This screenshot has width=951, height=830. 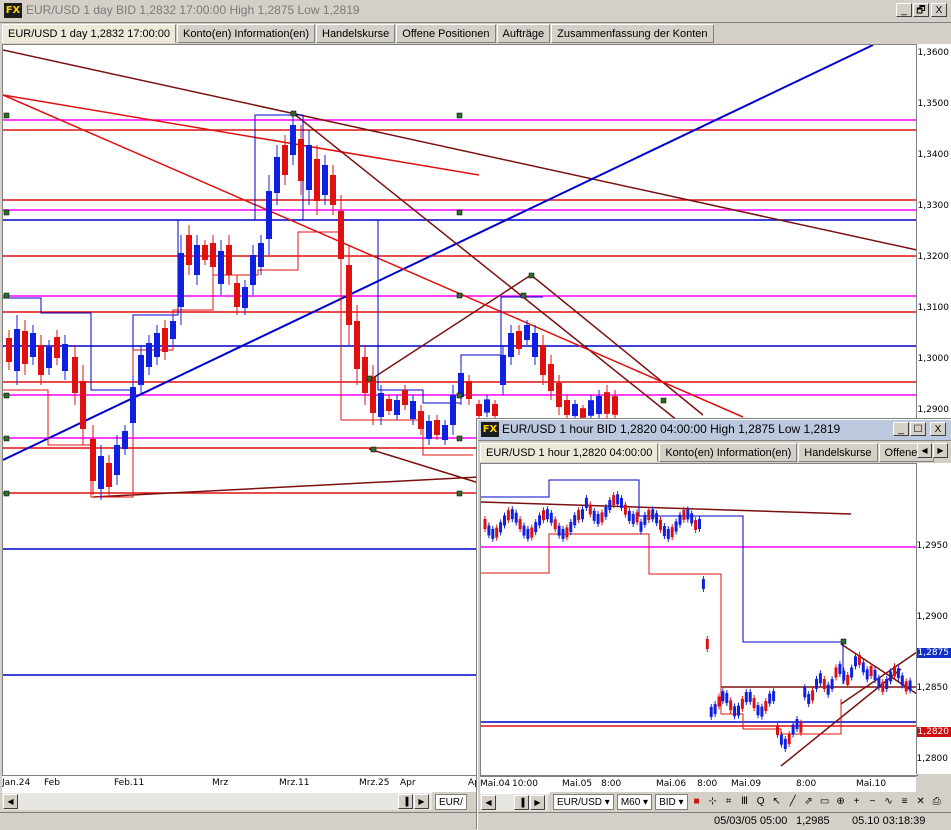 I want to click on side-select: BID ▾, so click(x=671, y=802).